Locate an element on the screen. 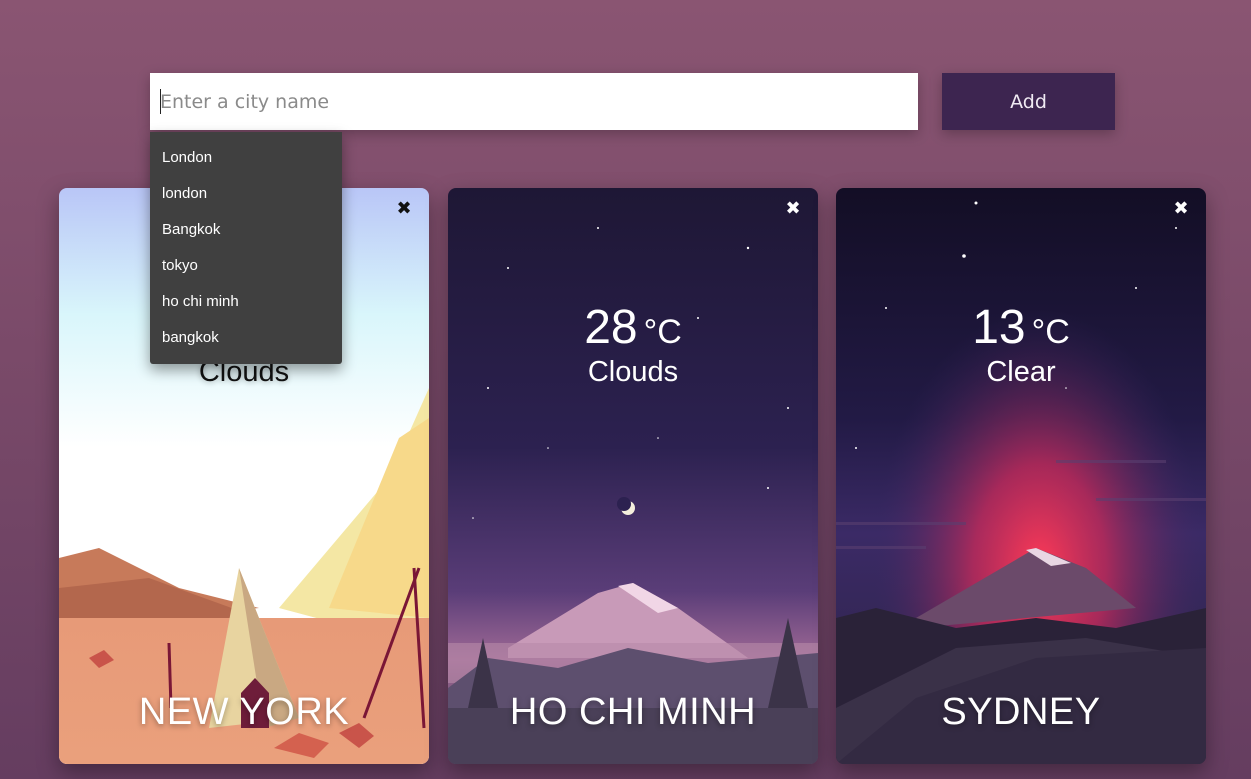  suggestion-item: london is located at coordinates (246, 194).